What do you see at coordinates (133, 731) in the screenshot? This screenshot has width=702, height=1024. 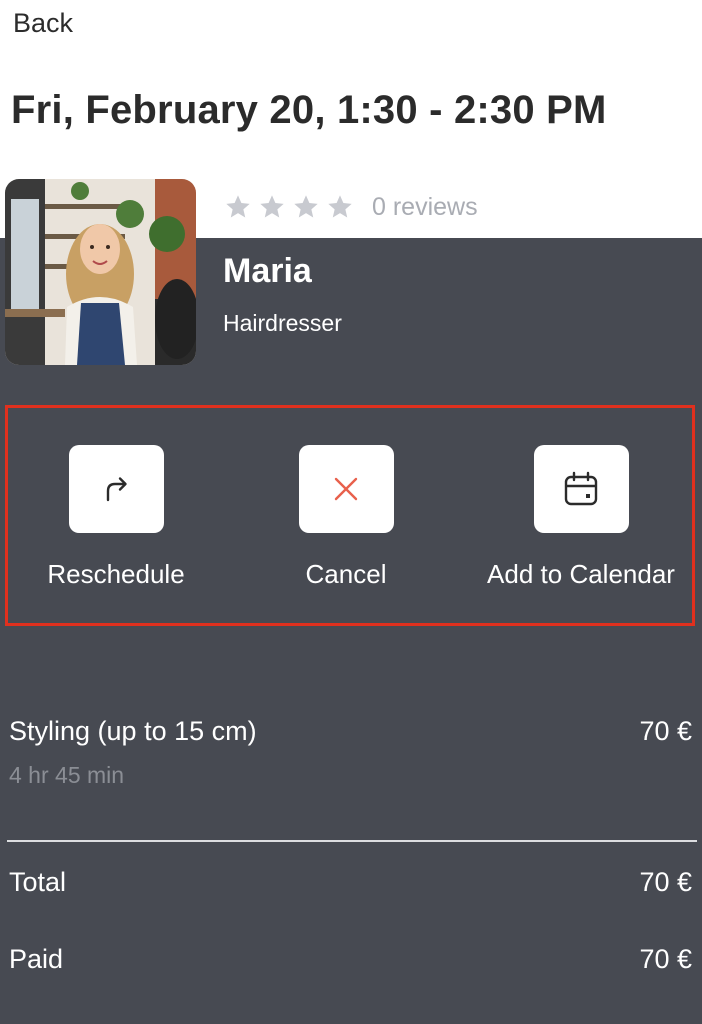 I see `service-name: Styling (up to 15 cm)` at bounding box center [133, 731].